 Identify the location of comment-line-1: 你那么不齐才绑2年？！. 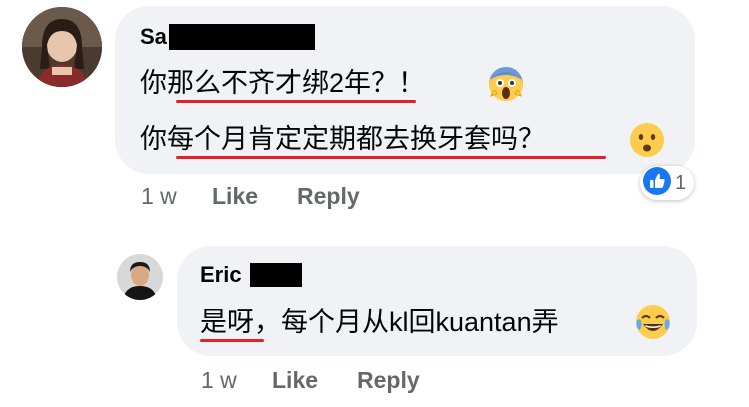
(283, 83).